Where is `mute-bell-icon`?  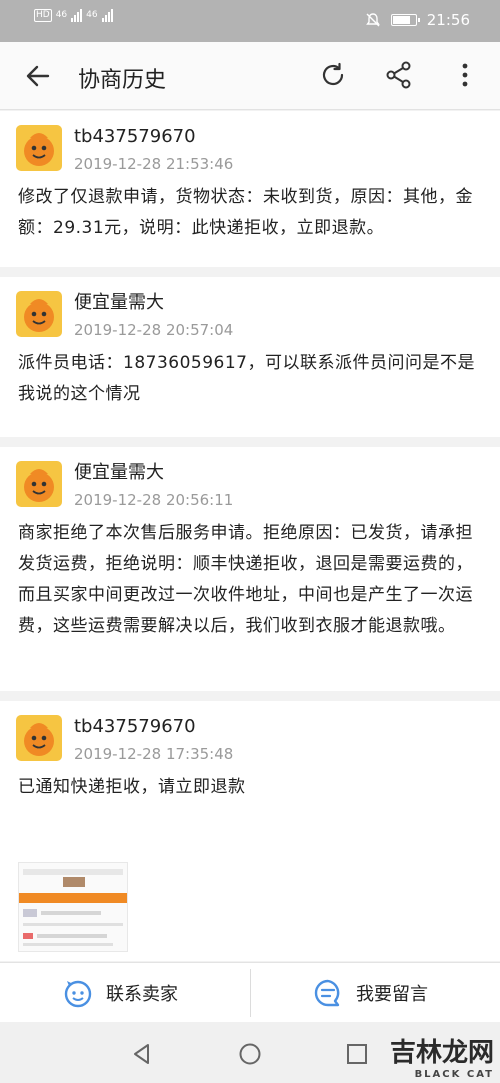
mute-bell-icon is located at coordinates (372, 20).